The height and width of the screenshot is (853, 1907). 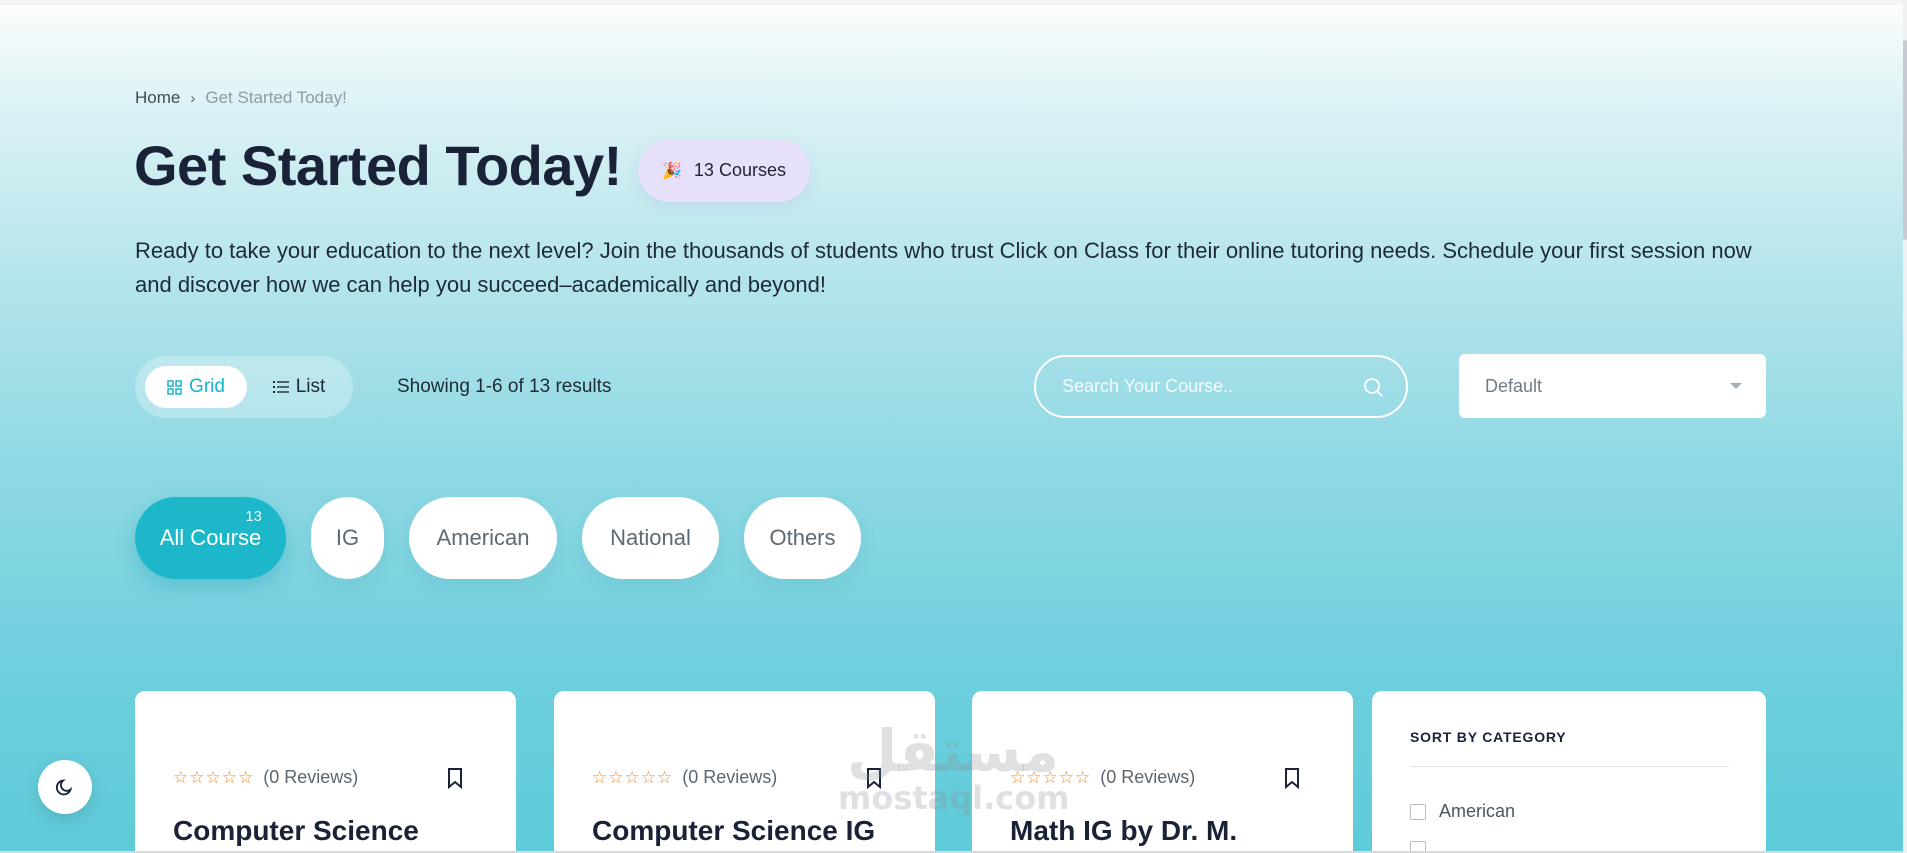 I want to click on filter-american: American, so click(x=483, y=538).